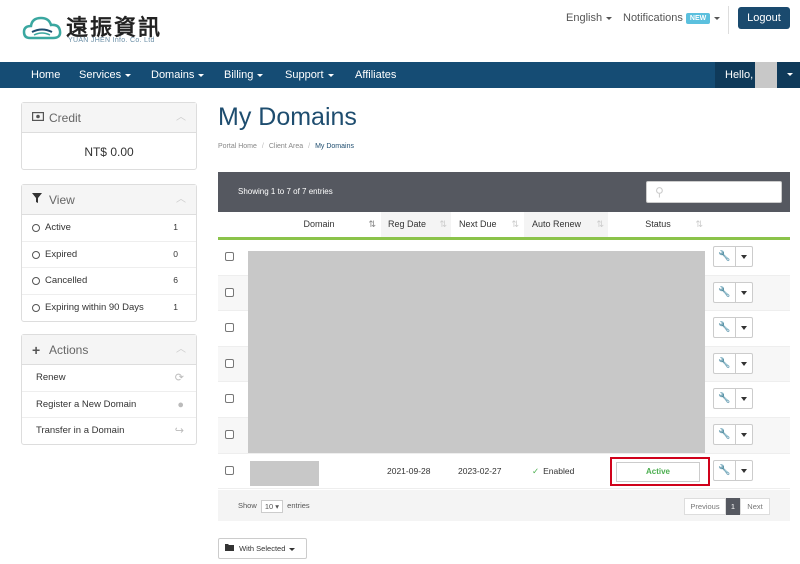 Image resolution: width=800 pixels, height=564 pixels. I want to click on nav-domains: Domains, so click(178, 75).